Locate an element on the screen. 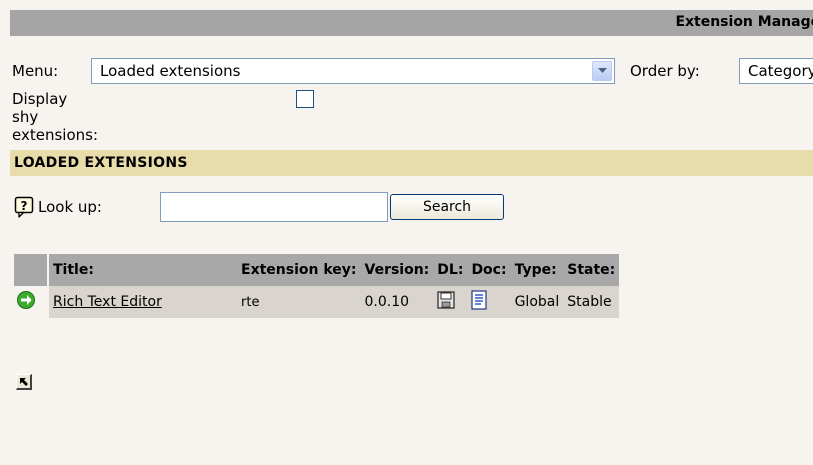  module-header-bar: Extension Manager is located at coordinates (411, 23).